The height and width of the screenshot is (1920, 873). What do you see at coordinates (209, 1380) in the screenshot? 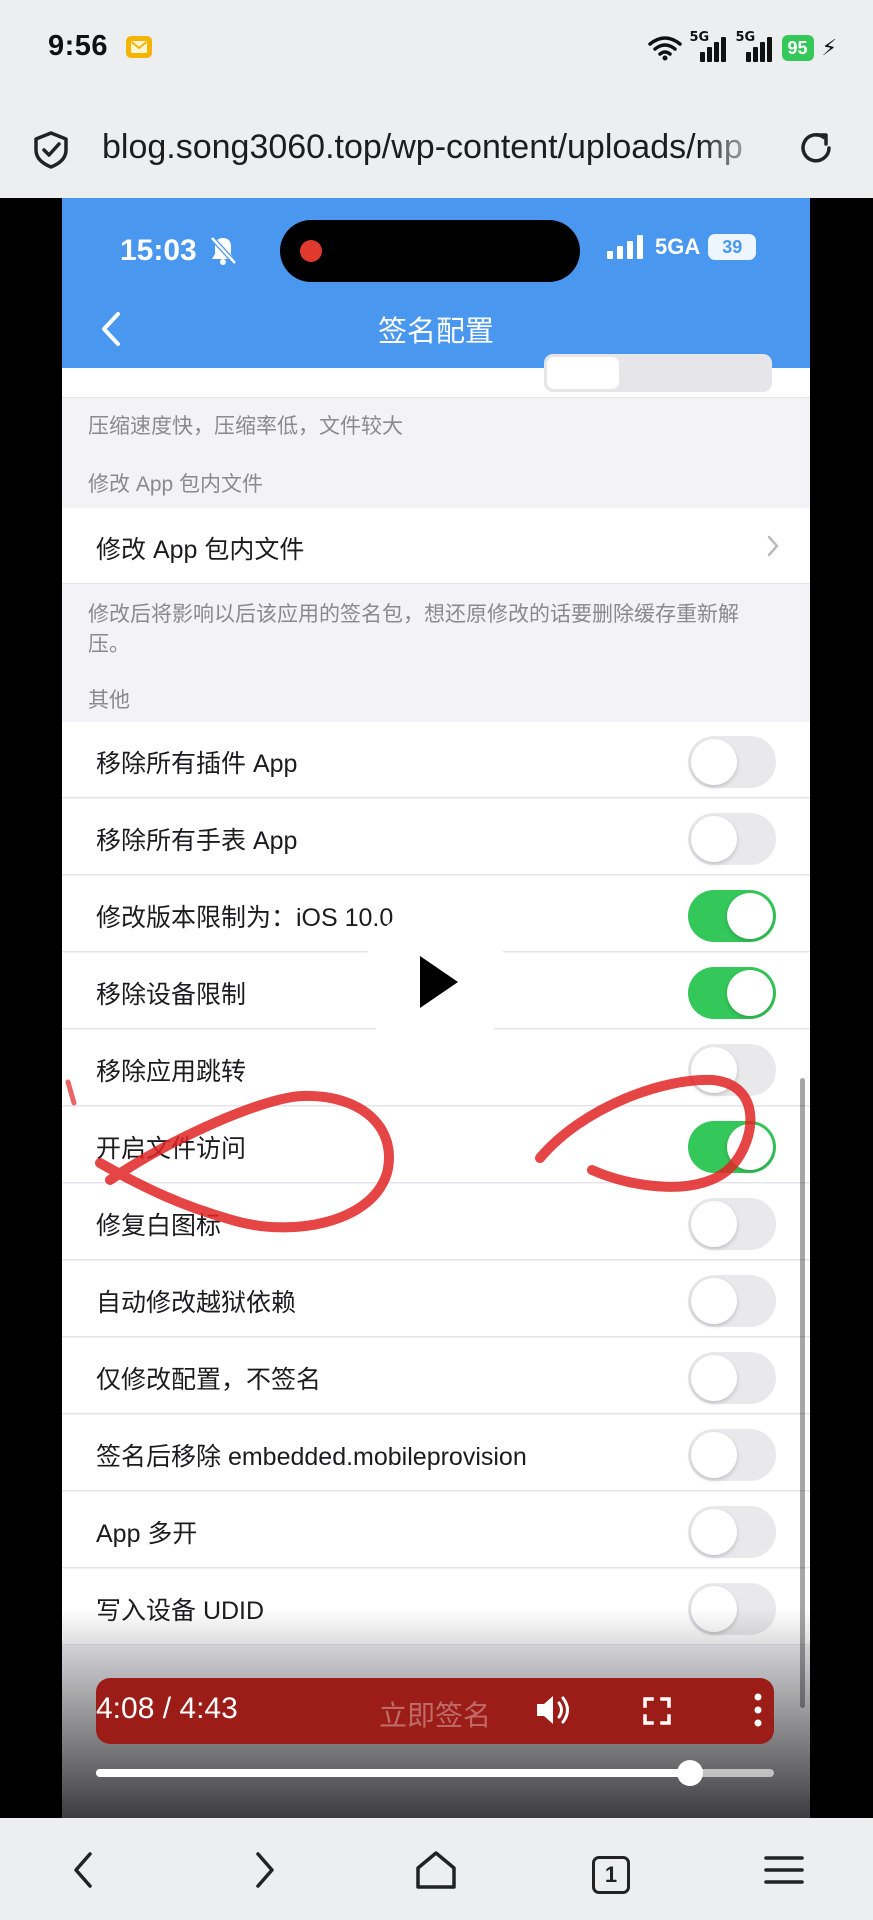
I see `toggle-label: 仅修改配置，不签名` at bounding box center [209, 1380].